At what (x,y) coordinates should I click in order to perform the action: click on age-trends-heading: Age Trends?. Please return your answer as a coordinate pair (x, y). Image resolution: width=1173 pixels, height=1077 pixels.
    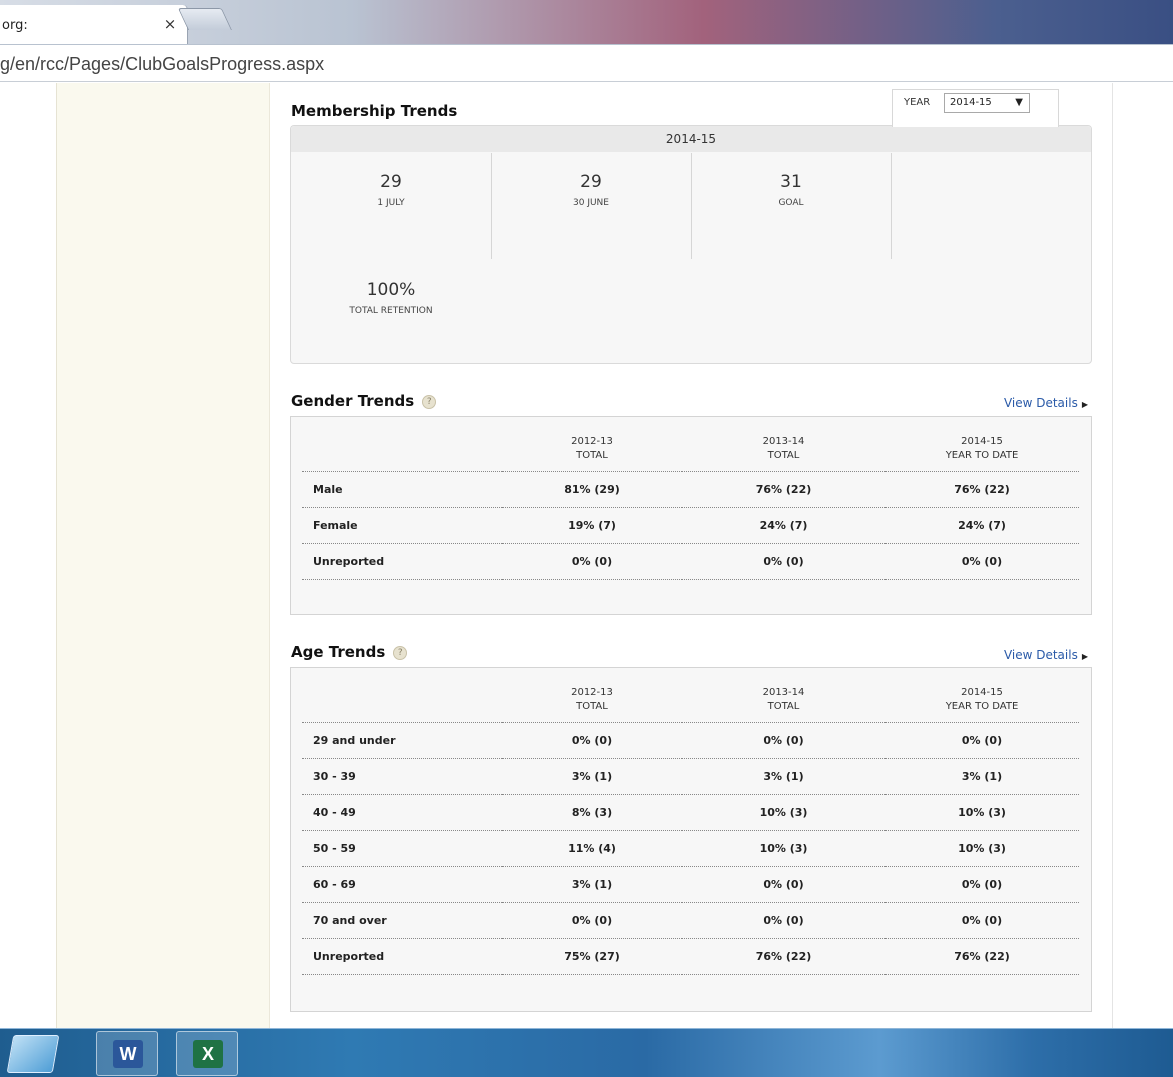
    Looking at the image, I should click on (349, 652).